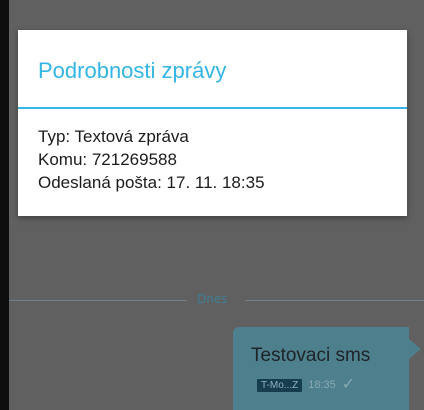  What do you see at coordinates (212, 299) in the screenshot?
I see `date-separator-label: Dnes` at bounding box center [212, 299].